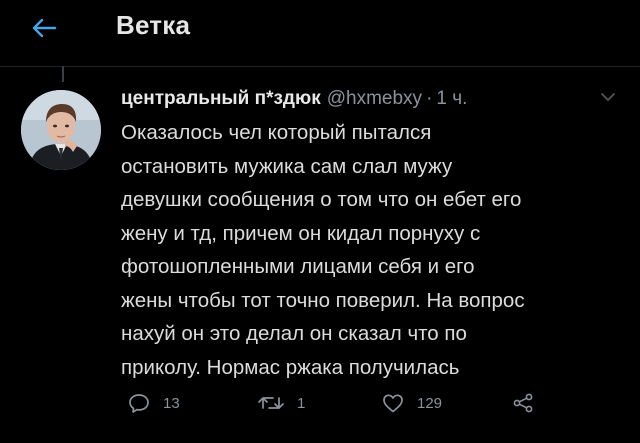  What do you see at coordinates (298, 266) in the screenshot?
I see `tweet-text-line: фотошопленными лицами себя и его` at bounding box center [298, 266].